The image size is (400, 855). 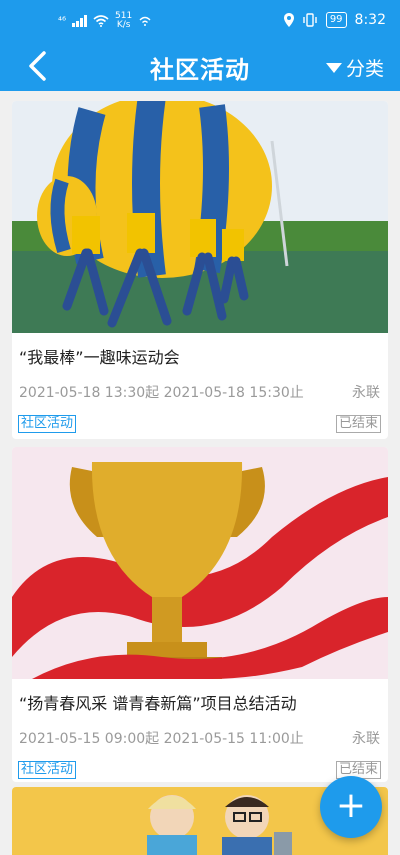 I want to click on status-right: 99 8:32, so click(x=334, y=20).